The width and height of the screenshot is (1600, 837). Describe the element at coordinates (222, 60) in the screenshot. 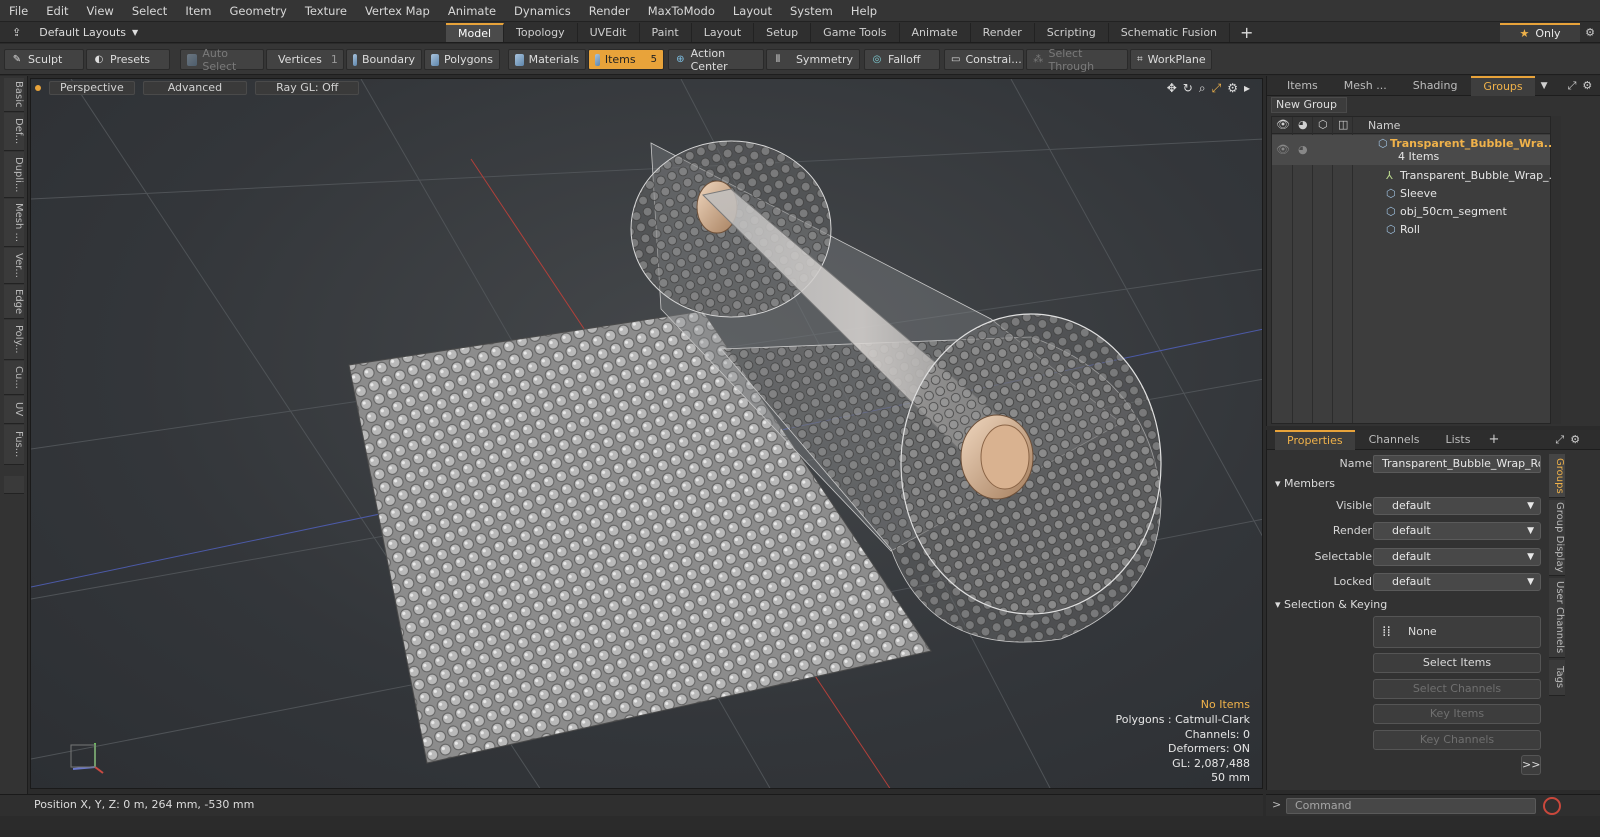

I see `auto-select-button: Auto Select` at that location.